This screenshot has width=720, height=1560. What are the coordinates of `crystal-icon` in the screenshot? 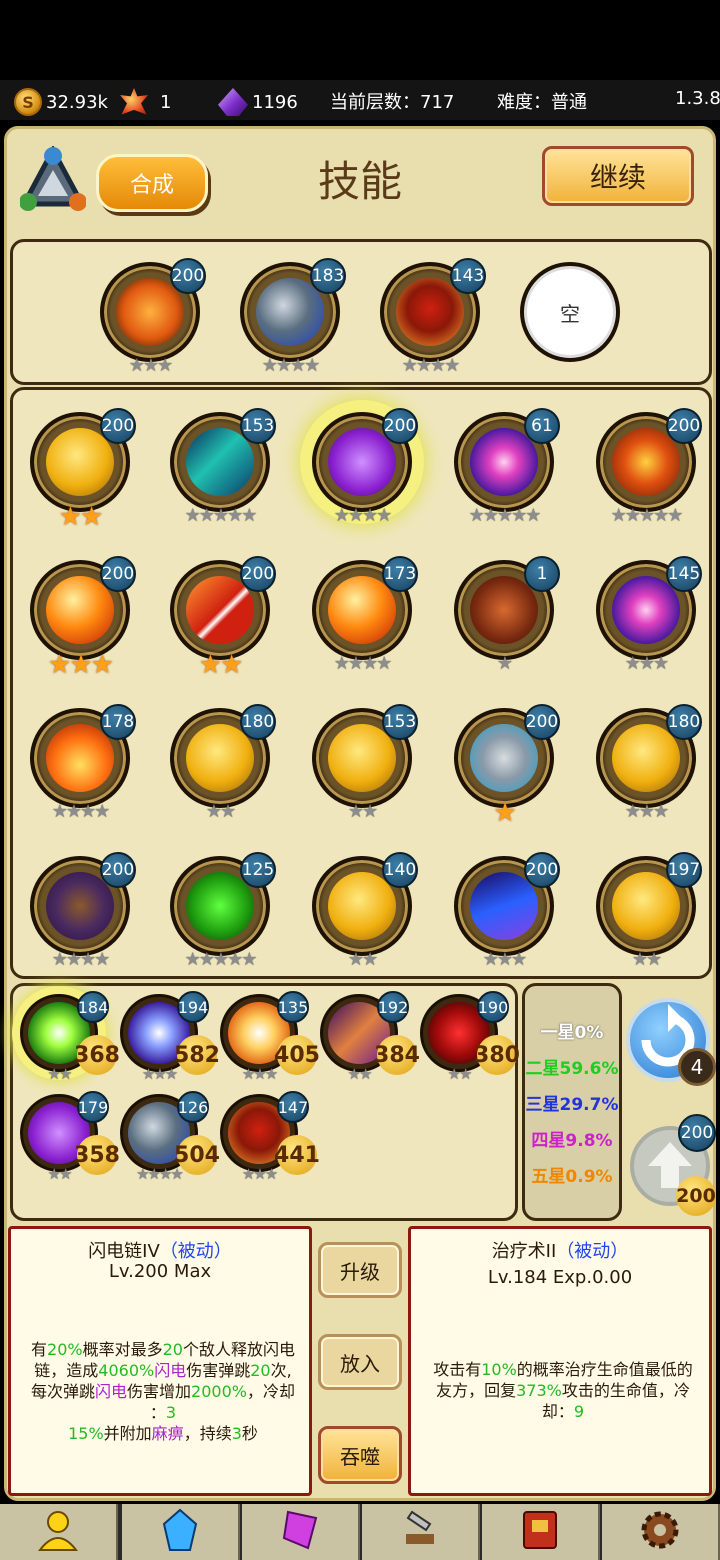 It's located at (180, 1532).